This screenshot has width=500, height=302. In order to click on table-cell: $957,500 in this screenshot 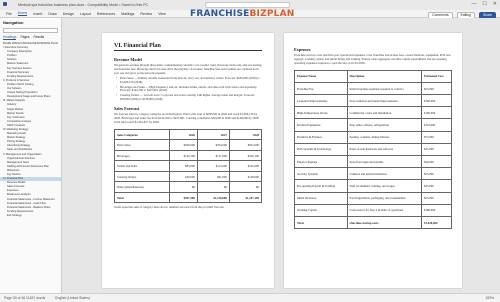, I will do `click(183, 197)`.